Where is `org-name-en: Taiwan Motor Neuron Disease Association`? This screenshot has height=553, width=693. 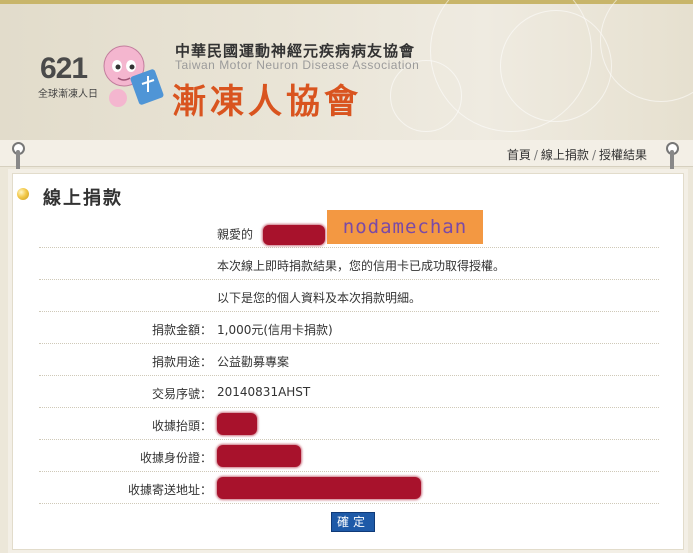
org-name-en: Taiwan Motor Neuron Disease Association is located at coordinates (297, 65).